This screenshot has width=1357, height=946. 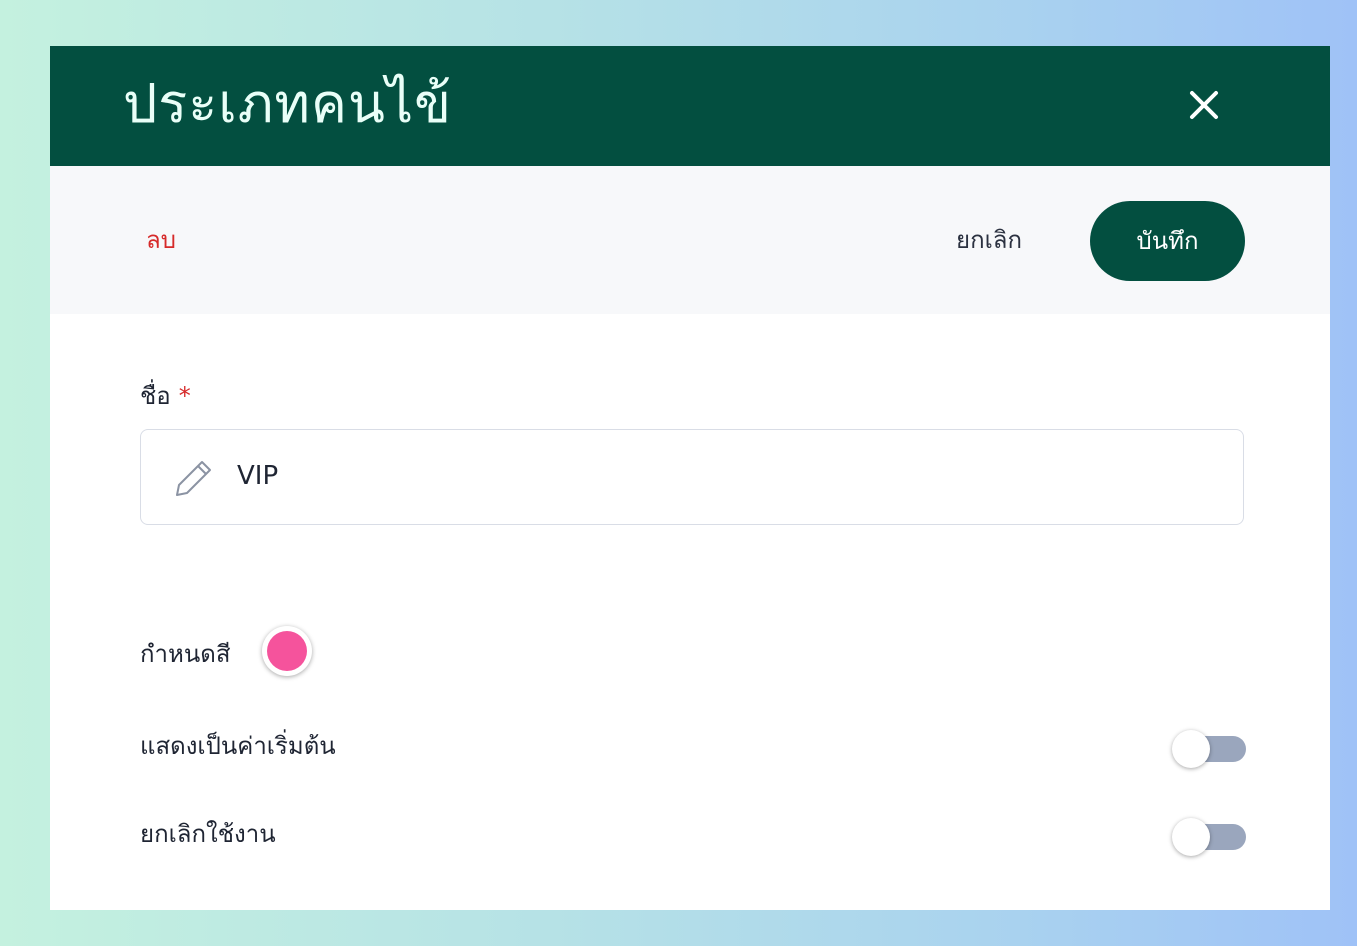 I want to click on modal-header: ประเภทคนไข้, so click(x=690, y=106).